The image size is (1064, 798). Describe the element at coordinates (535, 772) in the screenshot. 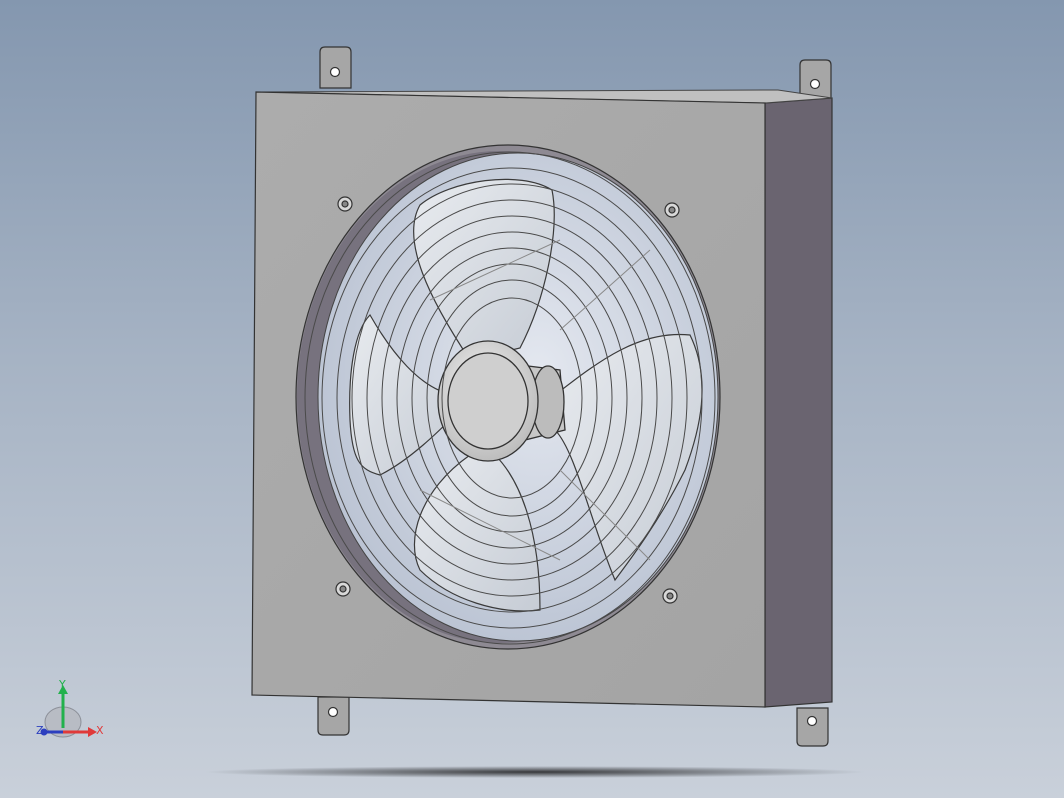

I see `floor-shadow` at that location.